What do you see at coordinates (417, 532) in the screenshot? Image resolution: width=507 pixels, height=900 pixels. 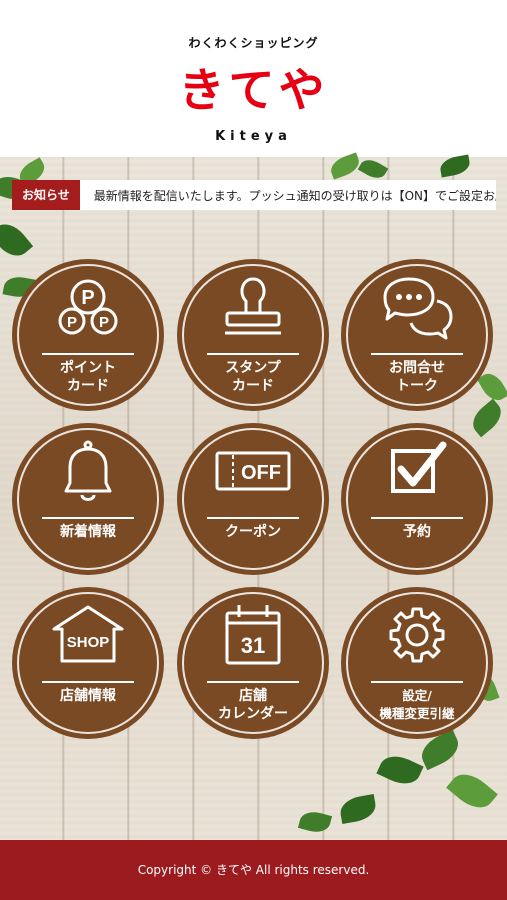 I see `menu-label: 予約` at bounding box center [417, 532].